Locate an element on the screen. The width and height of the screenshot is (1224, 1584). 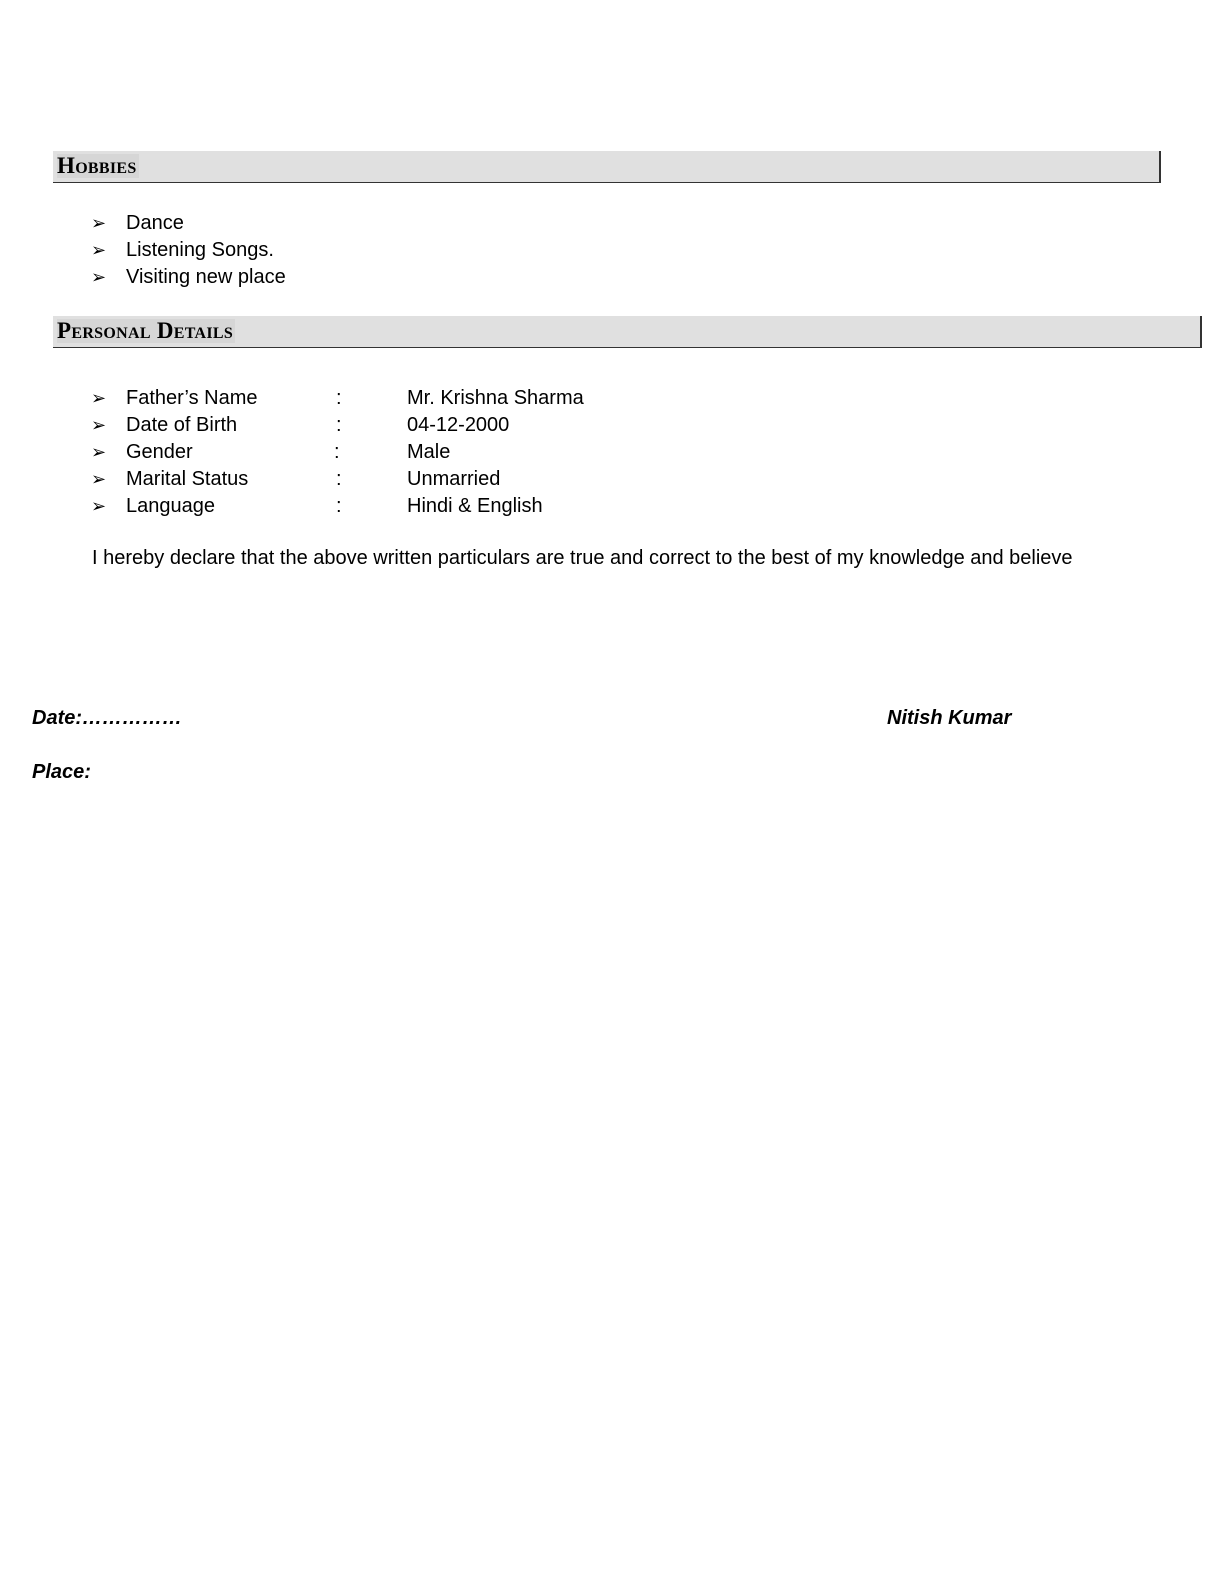
personal-details-title: Personal Details is located at coordinates (146, 330).